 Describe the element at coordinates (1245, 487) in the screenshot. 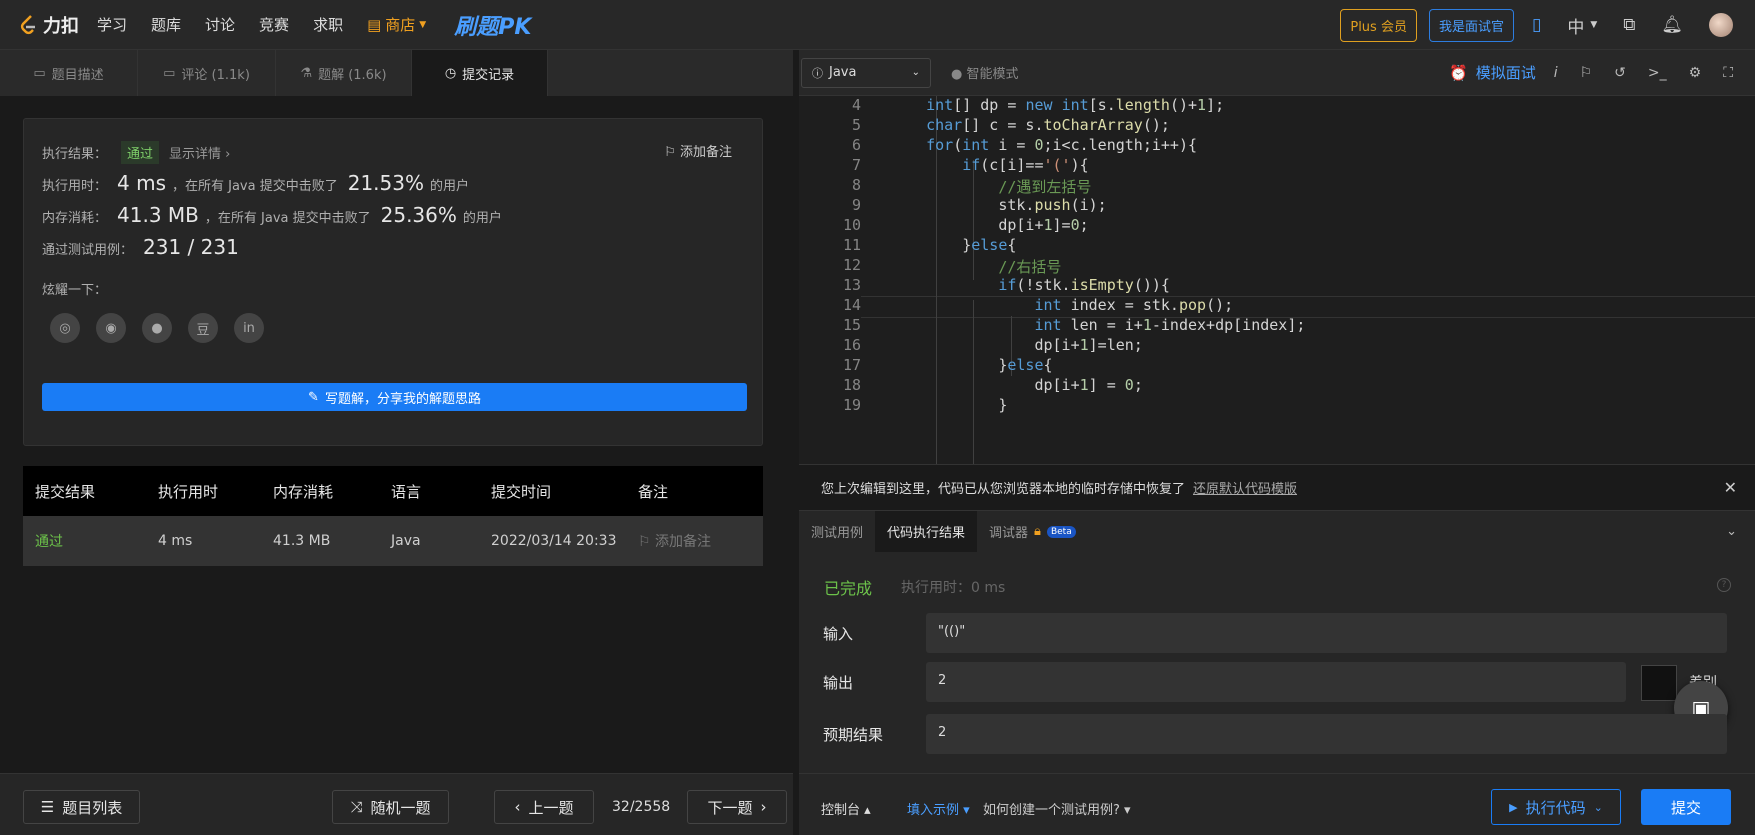

I see `restore-default-link: 还原默认代码模版` at that location.